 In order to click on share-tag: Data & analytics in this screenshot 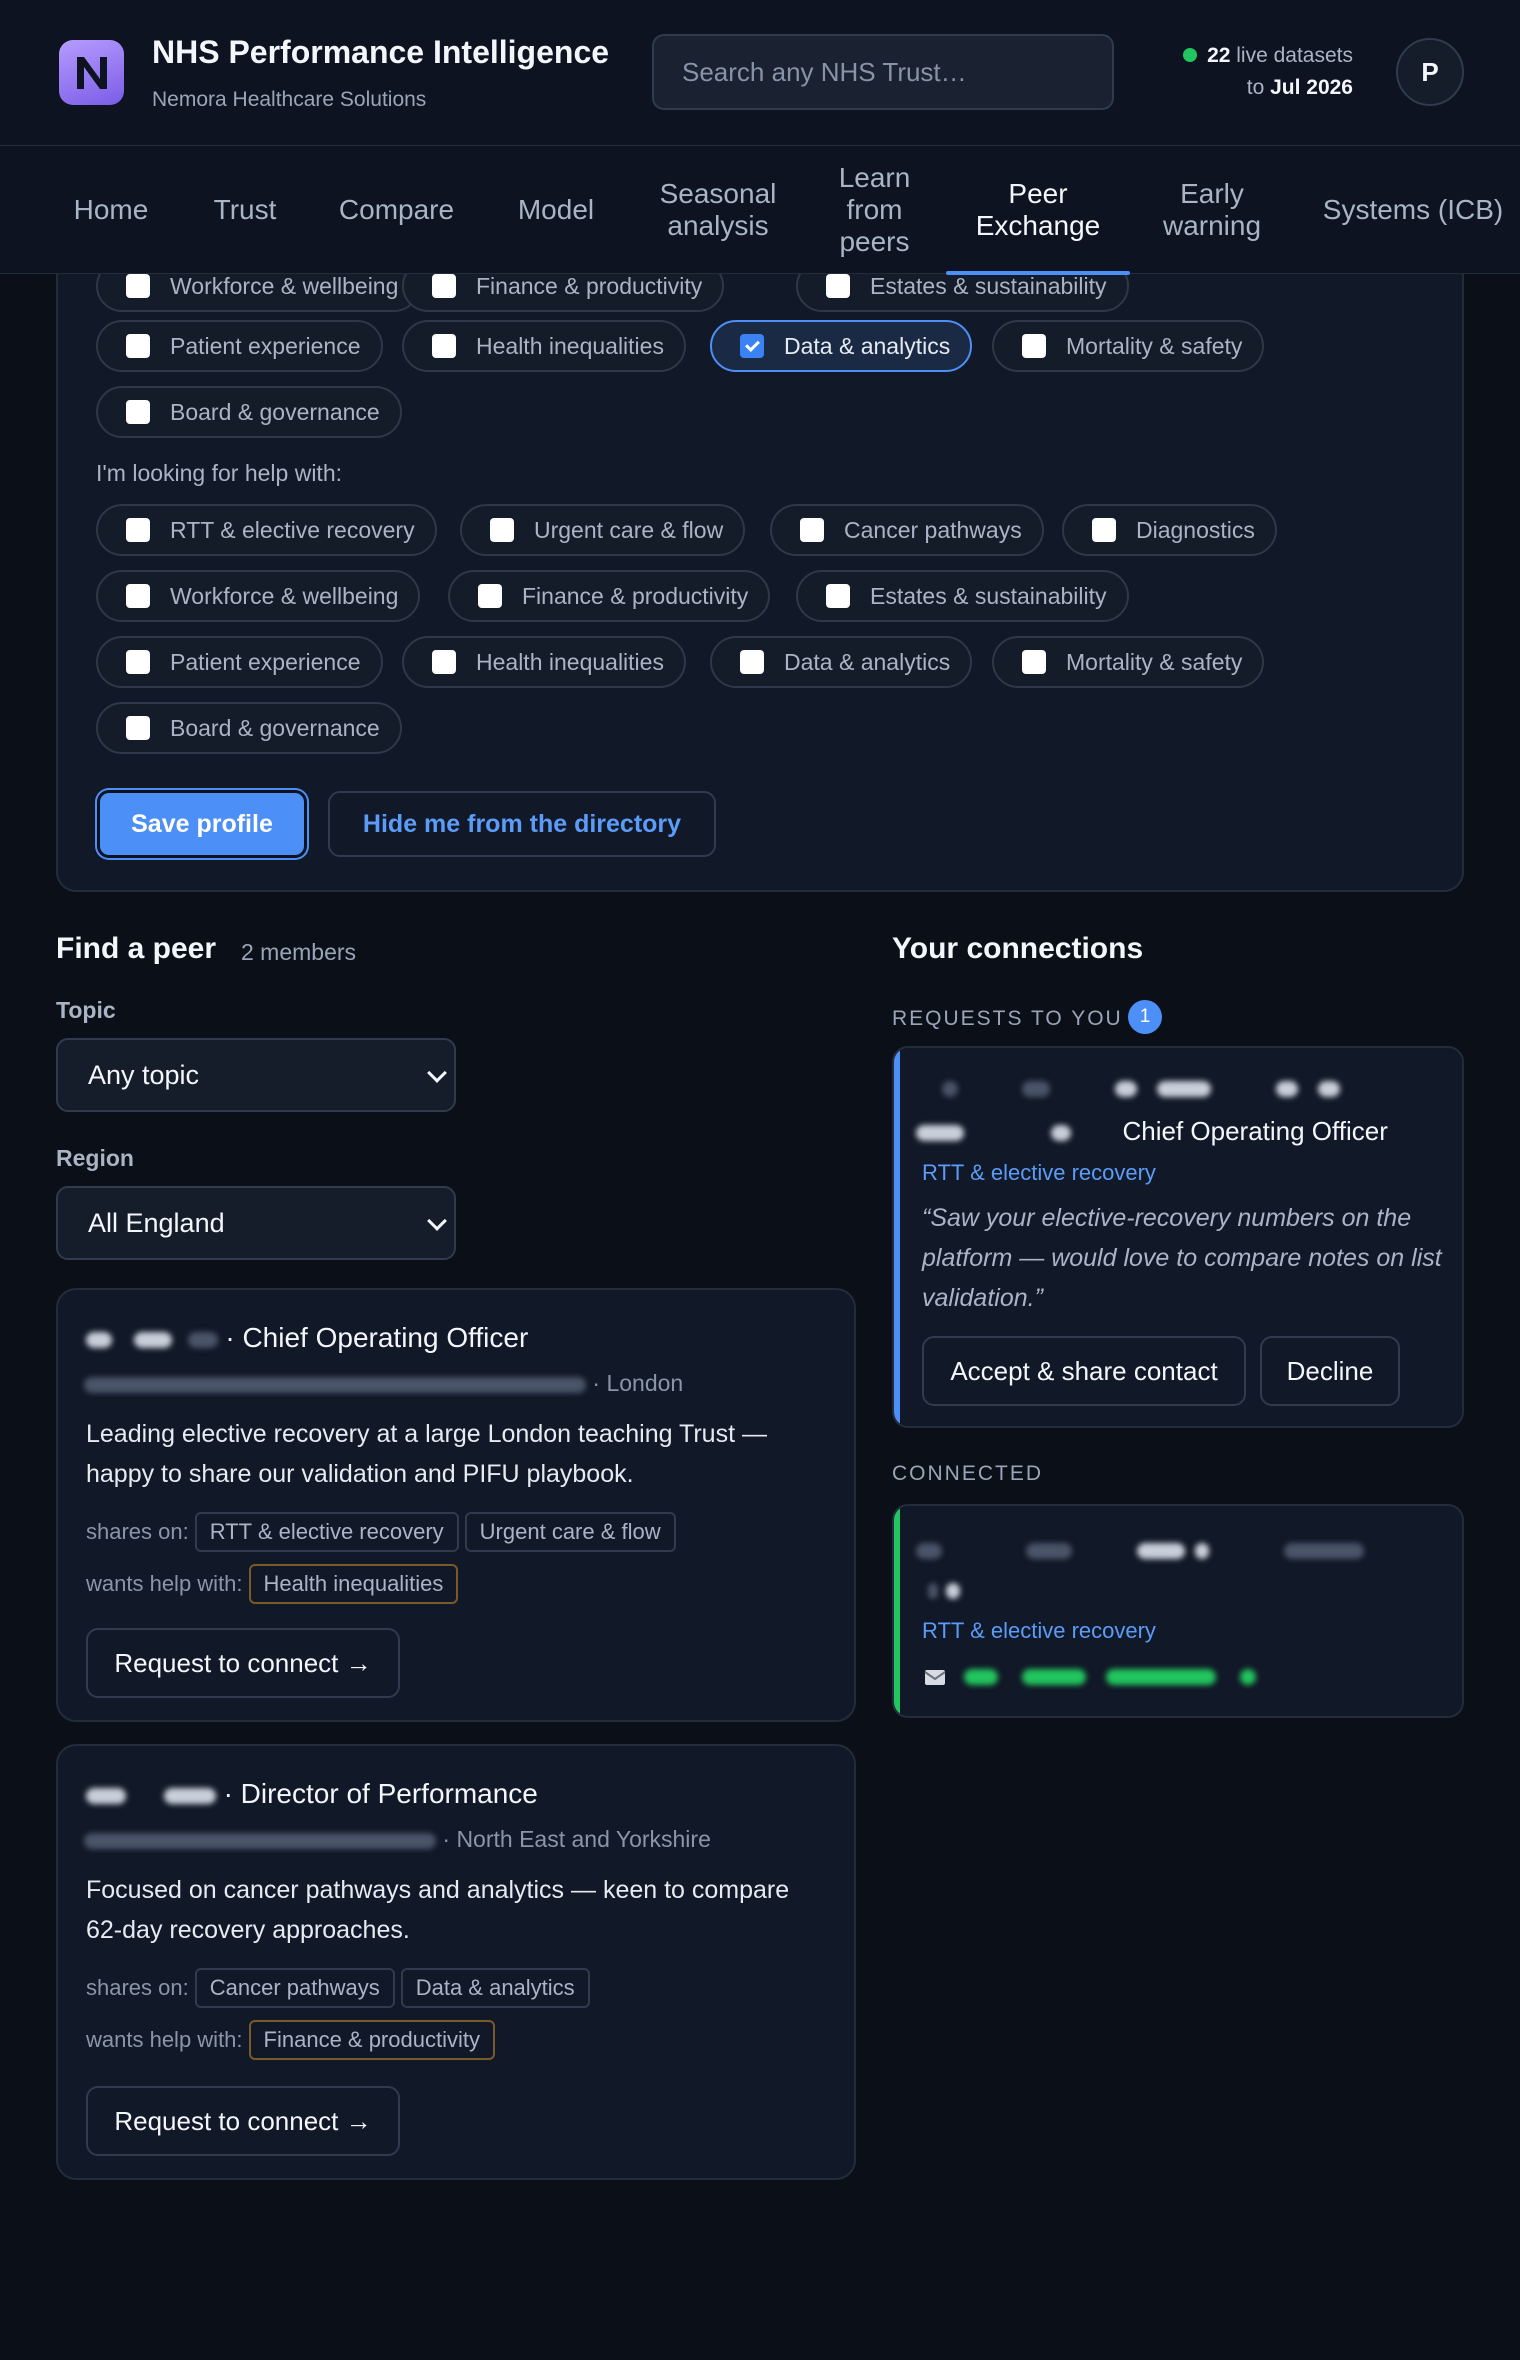, I will do `click(495, 1988)`.